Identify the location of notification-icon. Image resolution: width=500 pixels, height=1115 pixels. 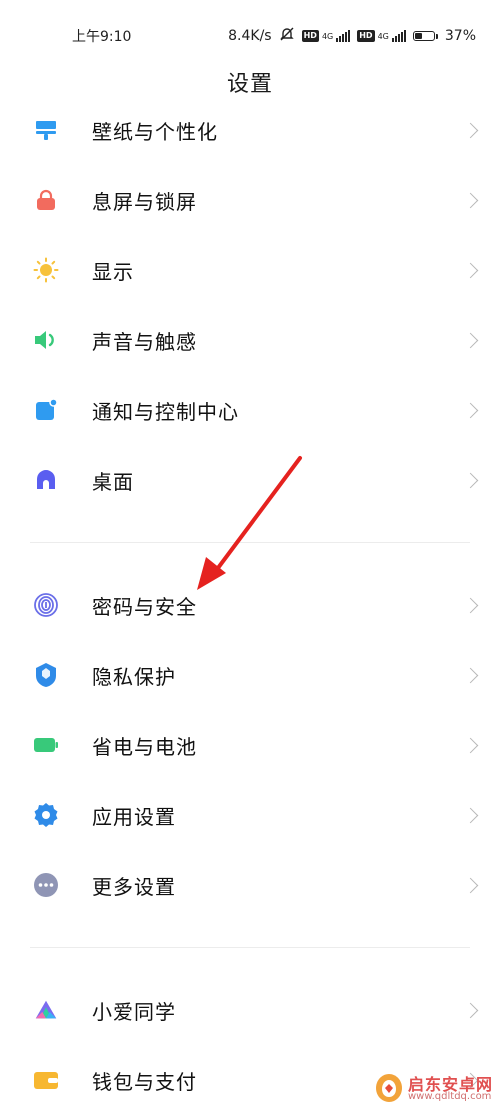
(46, 410).